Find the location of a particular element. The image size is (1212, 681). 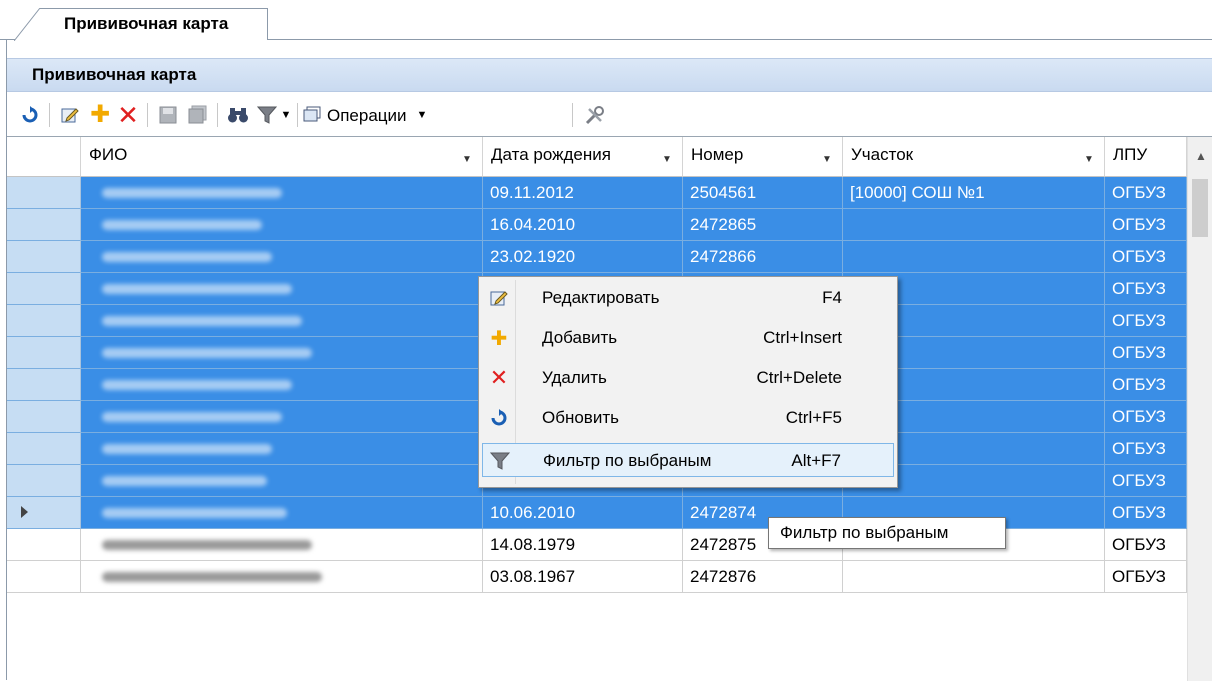

table-row: 10.06.2010 2472874 ОГБУЗ is located at coordinates (597, 513).